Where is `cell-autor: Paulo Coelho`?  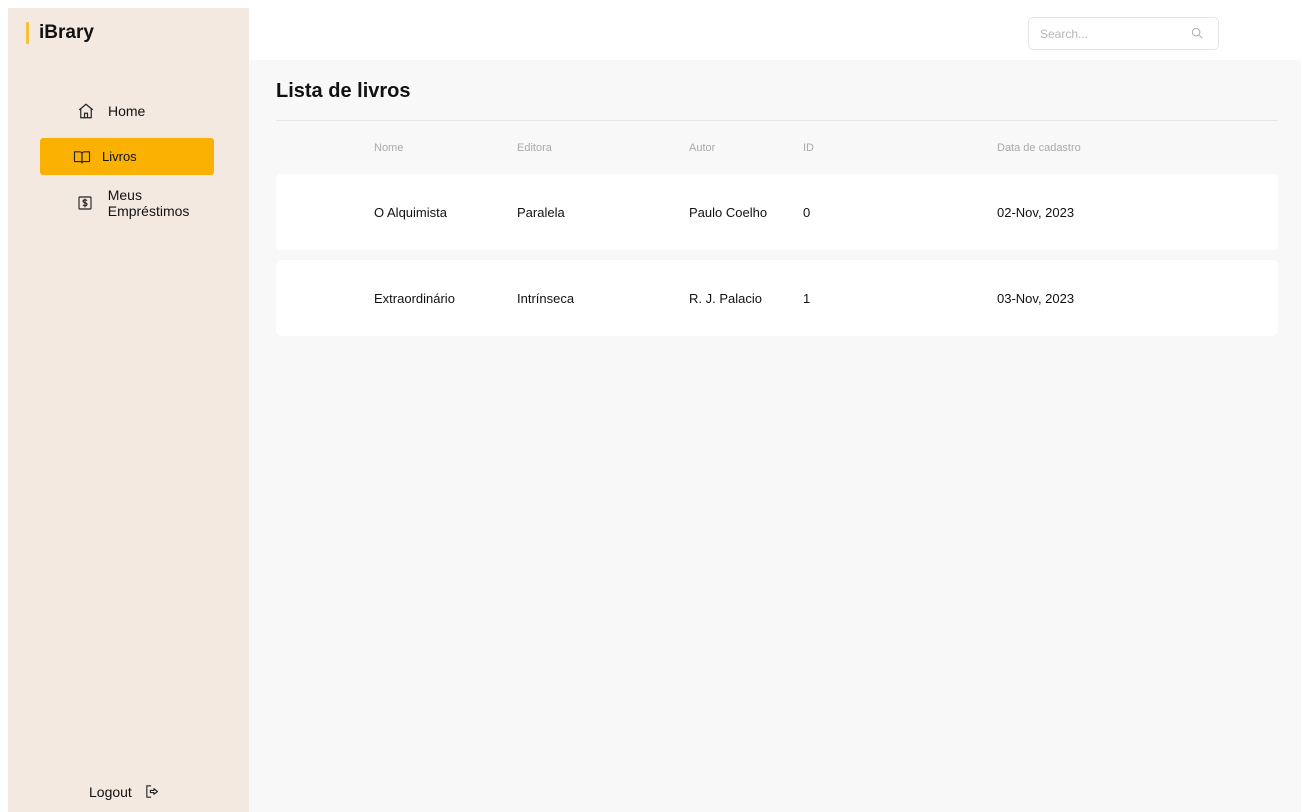 cell-autor: Paulo Coelho is located at coordinates (728, 212).